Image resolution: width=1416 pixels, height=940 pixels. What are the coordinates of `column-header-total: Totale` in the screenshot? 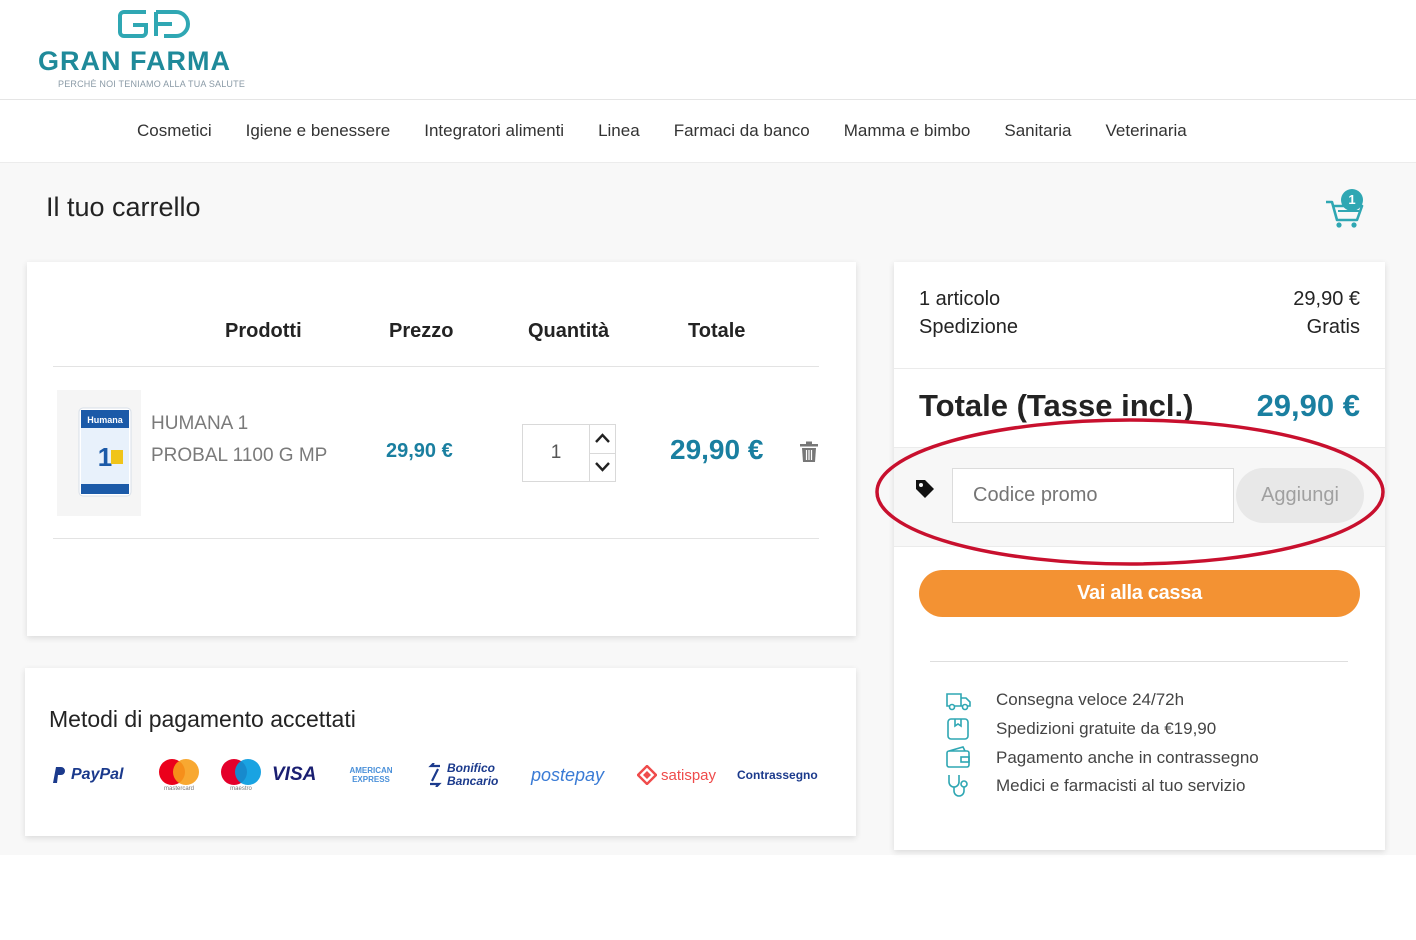 It's located at (717, 331).